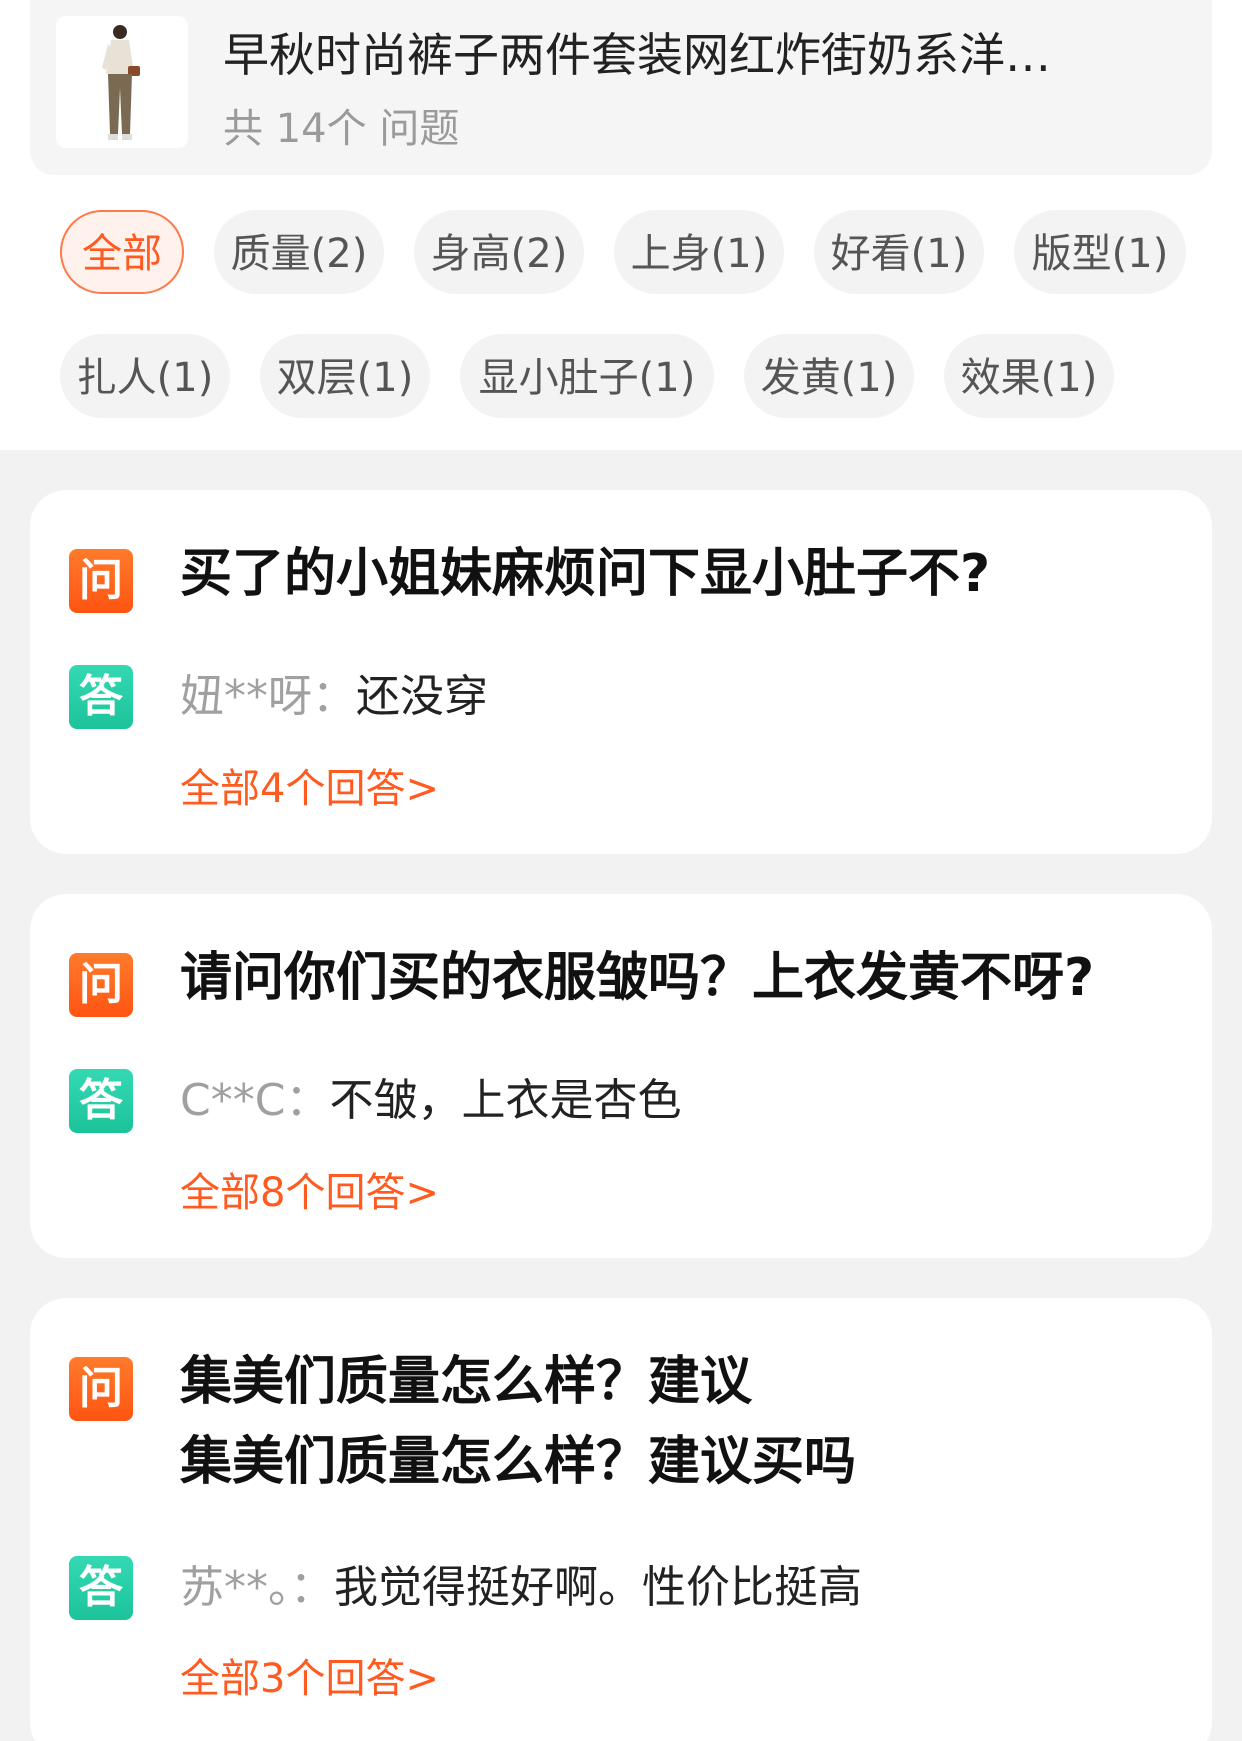 The image size is (1242, 1741). I want to click on tag-double-layer: 双层(1), so click(345, 376).